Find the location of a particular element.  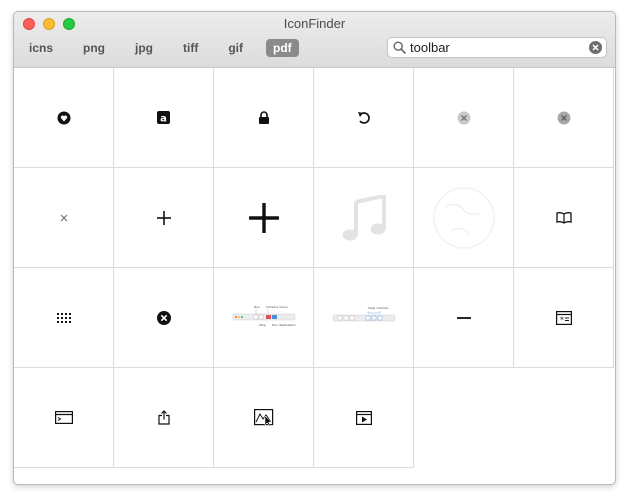

plus-icon is located at coordinates (163, 217).